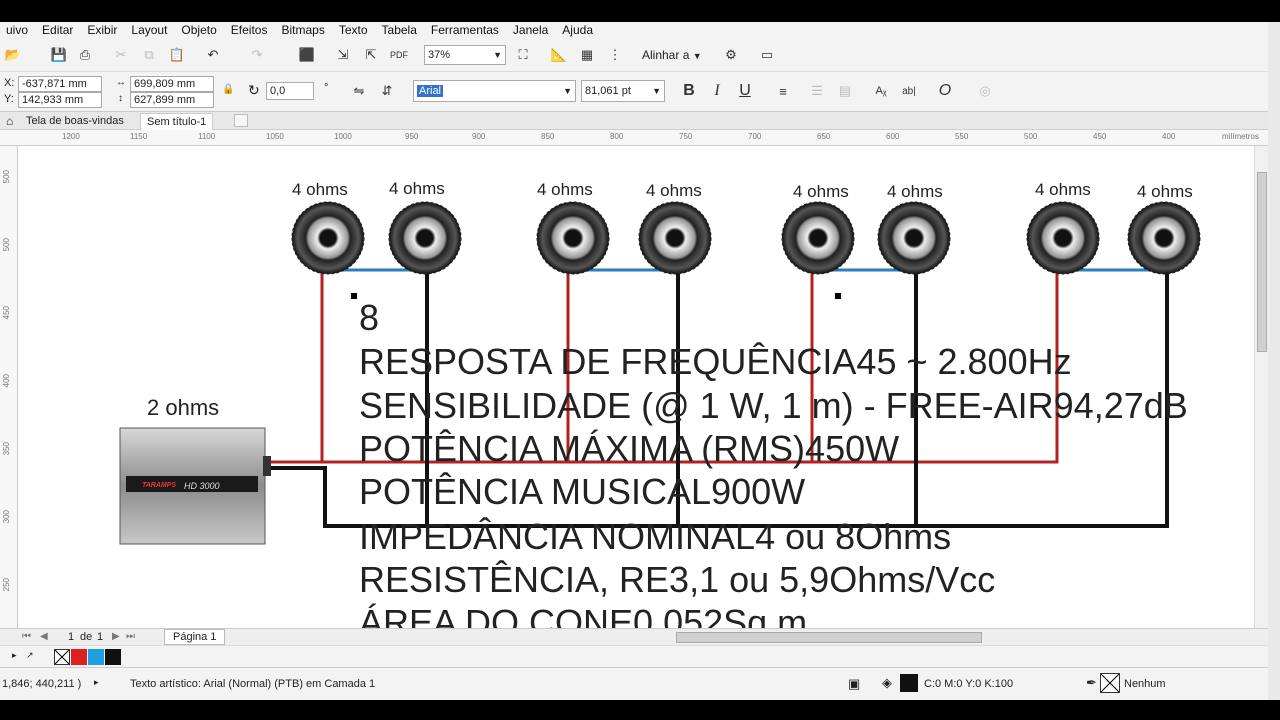  I want to click on spec-line: POTÊNCIA MÁXIMA (RMS)450W, so click(629, 448).